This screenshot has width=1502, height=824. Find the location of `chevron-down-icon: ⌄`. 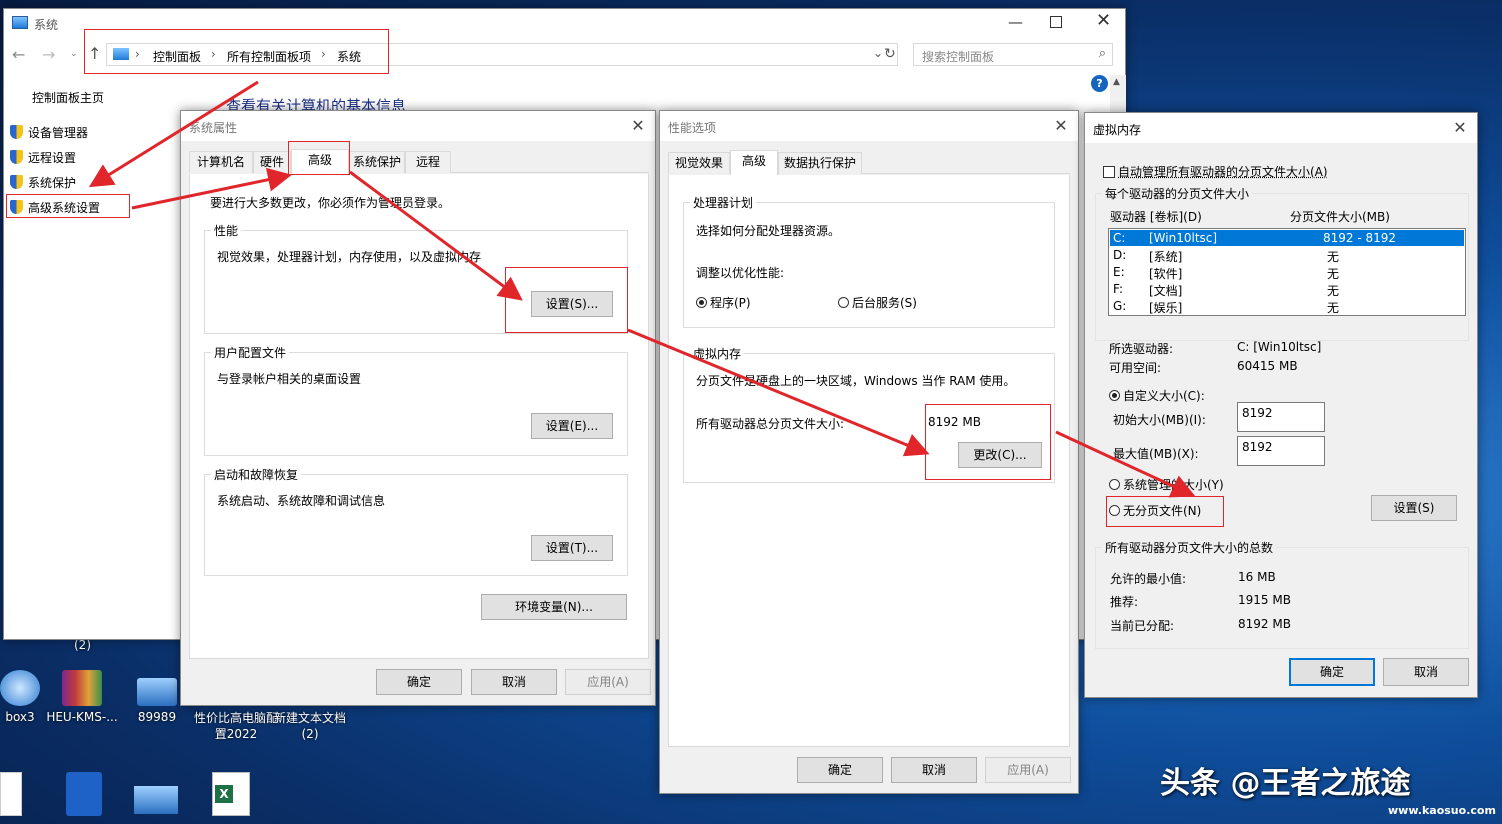

chevron-down-icon: ⌄ is located at coordinates (878, 53).